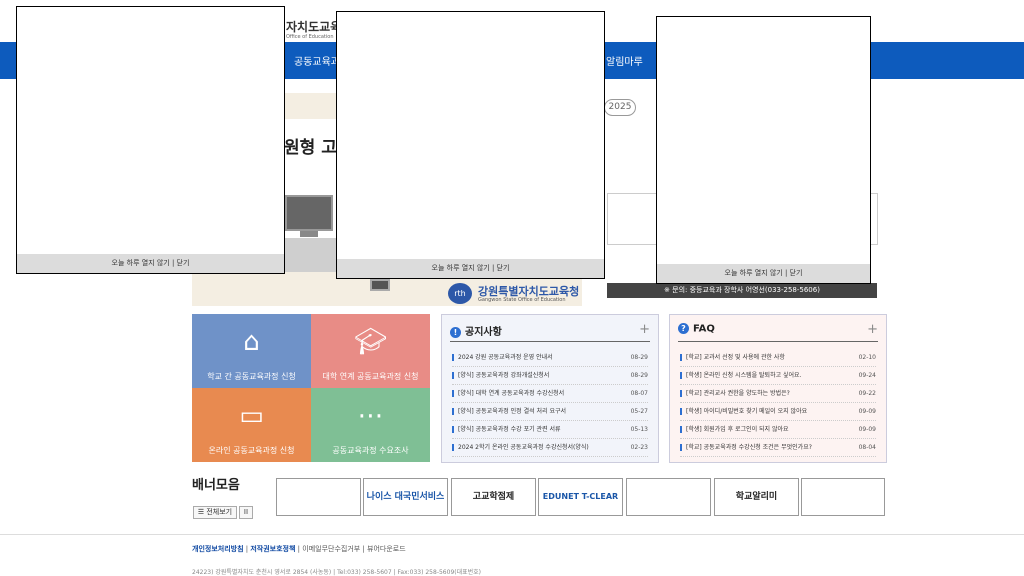  What do you see at coordinates (620, 107) in the screenshot?
I see `year-badge: 2025` at bounding box center [620, 107].